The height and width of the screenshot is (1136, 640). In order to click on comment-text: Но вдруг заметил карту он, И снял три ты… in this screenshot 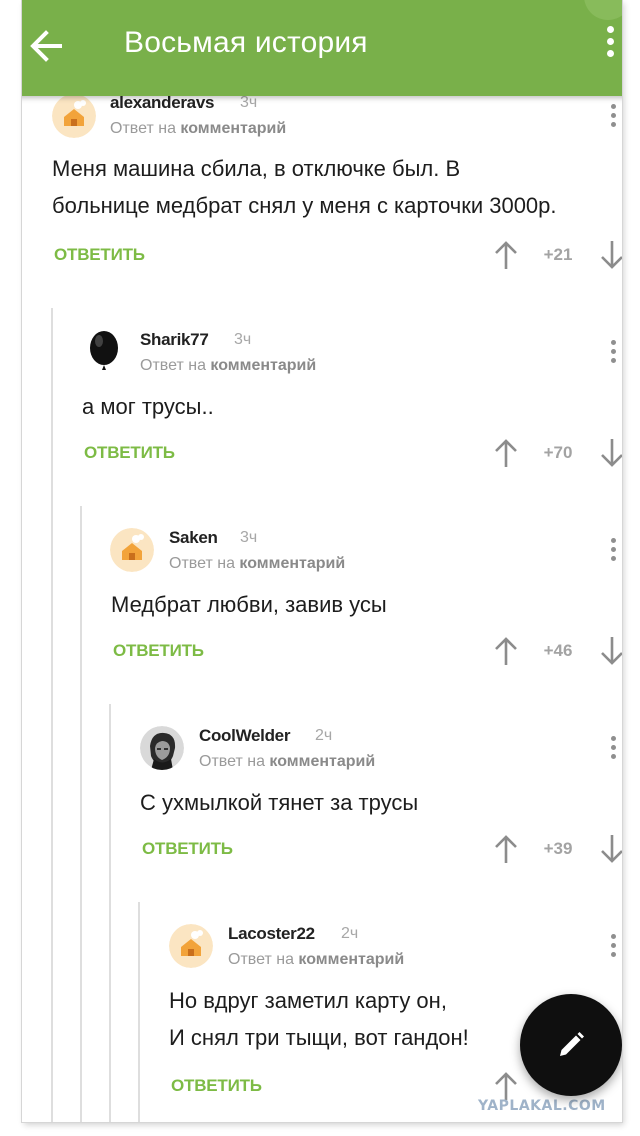, I will do `click(319, 1019)`.